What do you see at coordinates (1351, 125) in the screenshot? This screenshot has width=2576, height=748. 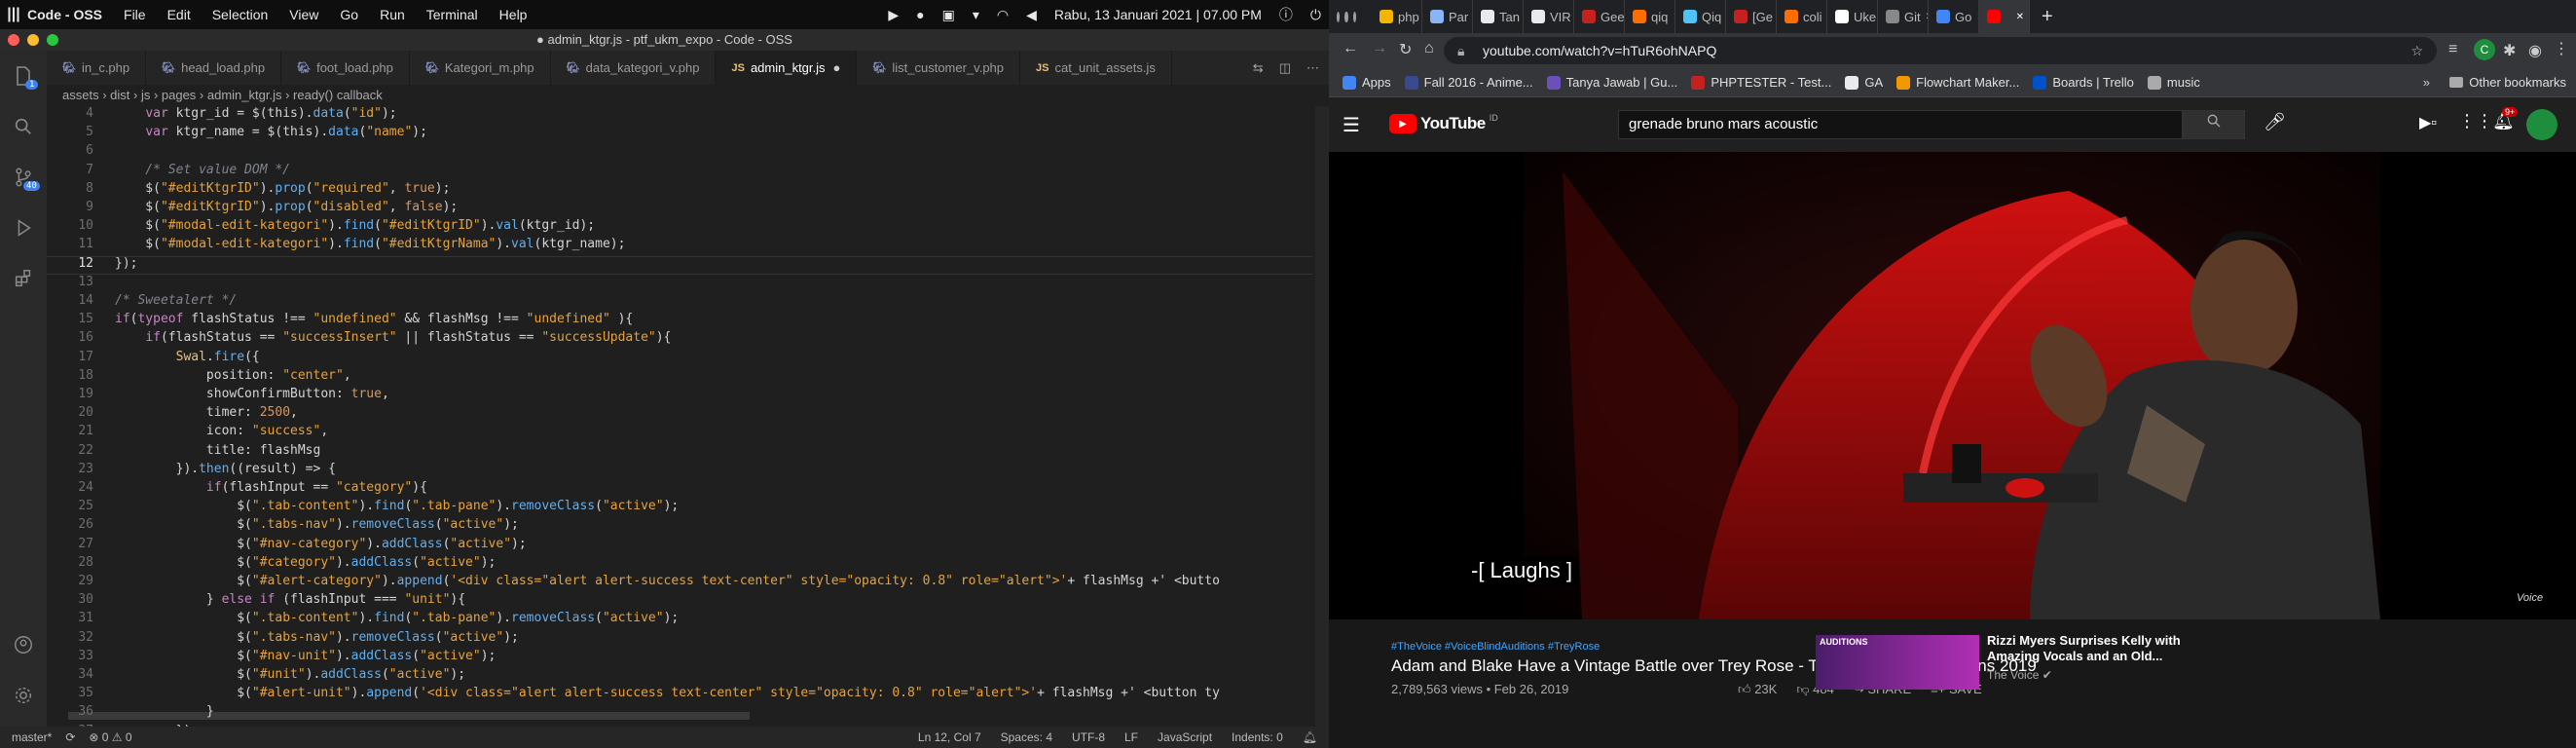 I see `hamburger-menu-icon: ☰` at bounding box center [1351, 125].